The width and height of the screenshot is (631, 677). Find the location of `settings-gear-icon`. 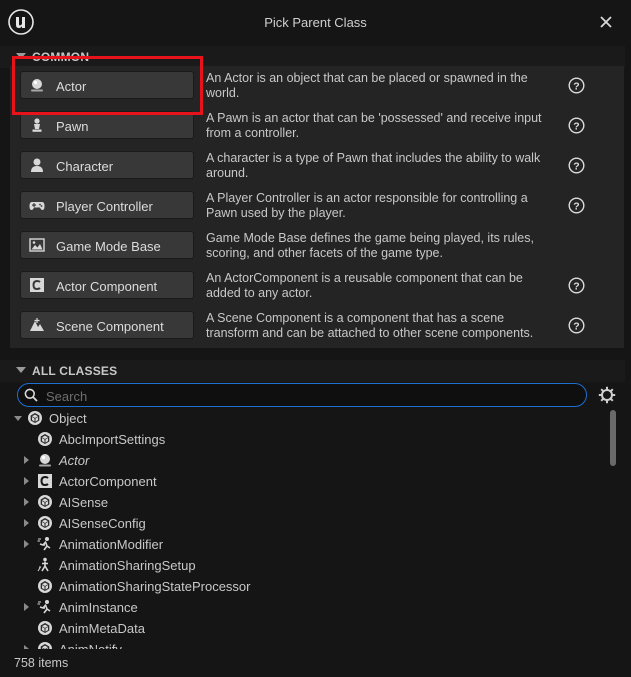

settings-gear-icon is located at coordinates (607, 395).